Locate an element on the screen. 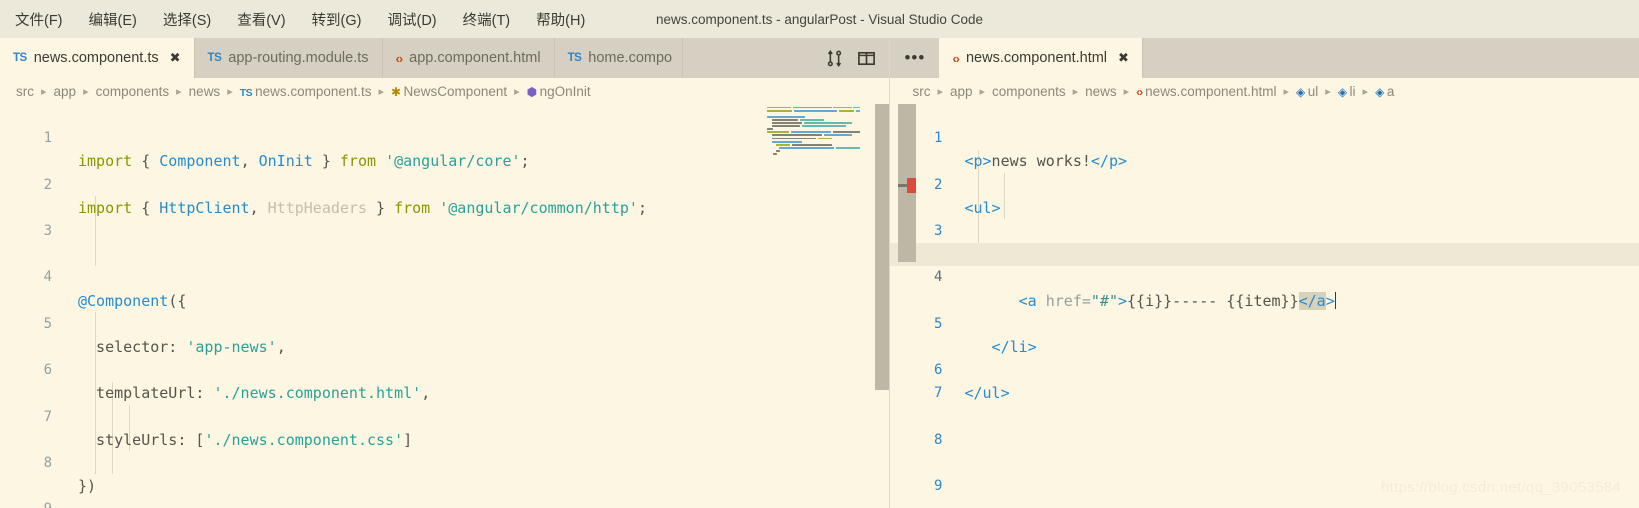  breadcrumb-item-file: TS news.component.ts is located at coordinates (306, 91).